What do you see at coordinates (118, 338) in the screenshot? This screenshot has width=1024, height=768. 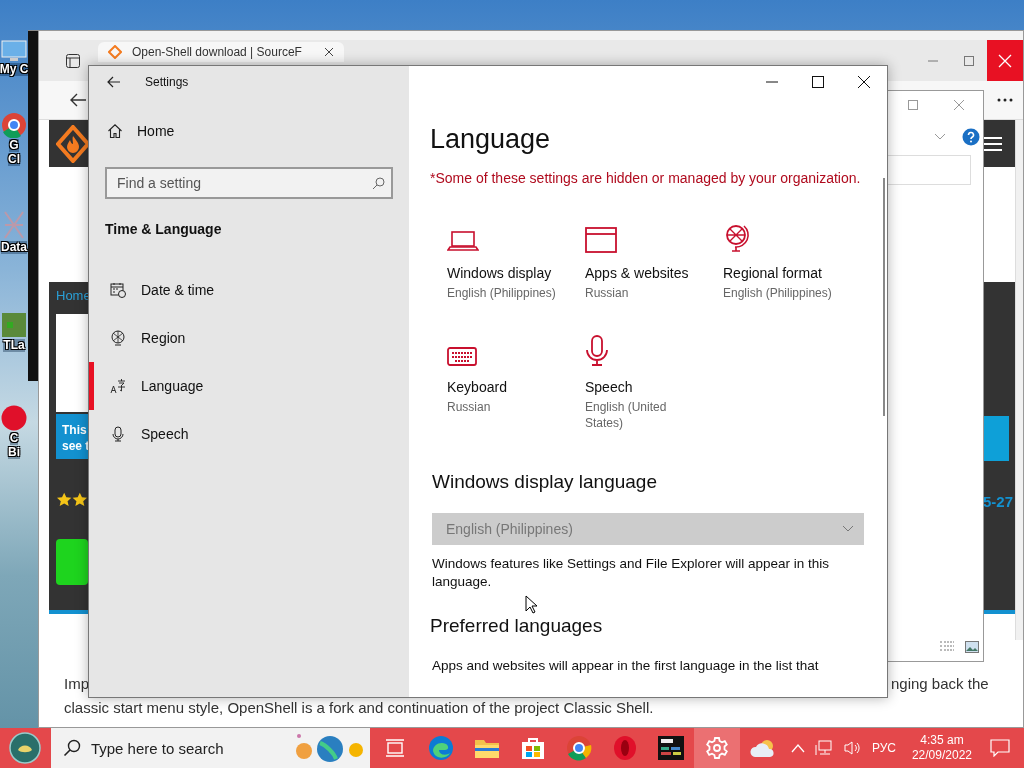 I see `region-icon` at bounding box center [118, 338].